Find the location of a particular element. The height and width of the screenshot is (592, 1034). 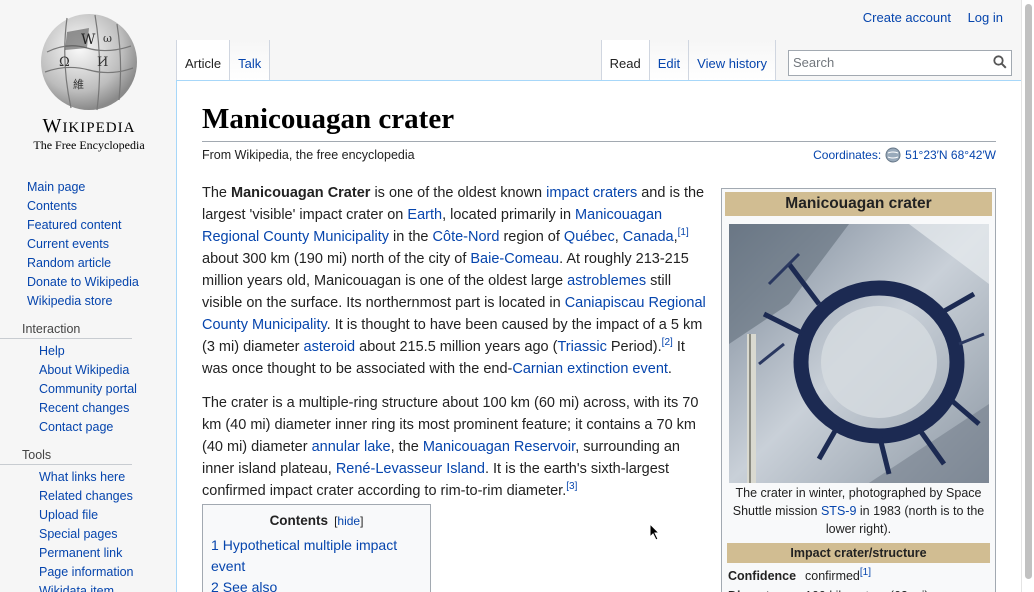

link-impact-craters: impact craters is located at coordinates (591, 193).